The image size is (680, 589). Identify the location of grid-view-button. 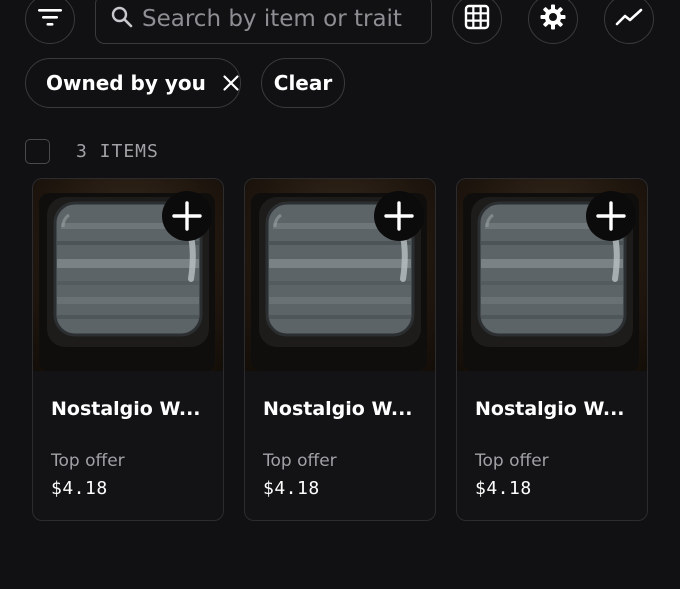
(477, 22).